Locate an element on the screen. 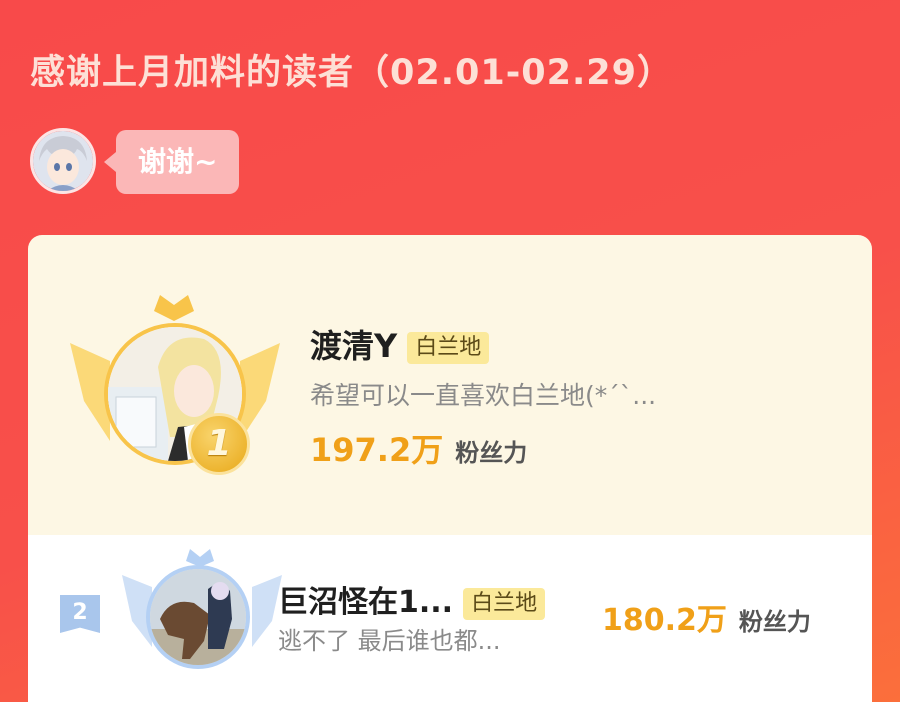 The width and height of the screenshot is (900, 702). page-title: 感谢上月加料的读者（02.01-02.29） is located at coordinates (351, 73).